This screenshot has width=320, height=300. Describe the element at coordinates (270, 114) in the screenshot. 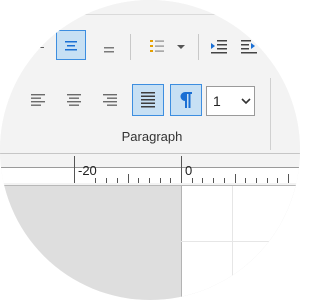

I see `group-divider` at that location.